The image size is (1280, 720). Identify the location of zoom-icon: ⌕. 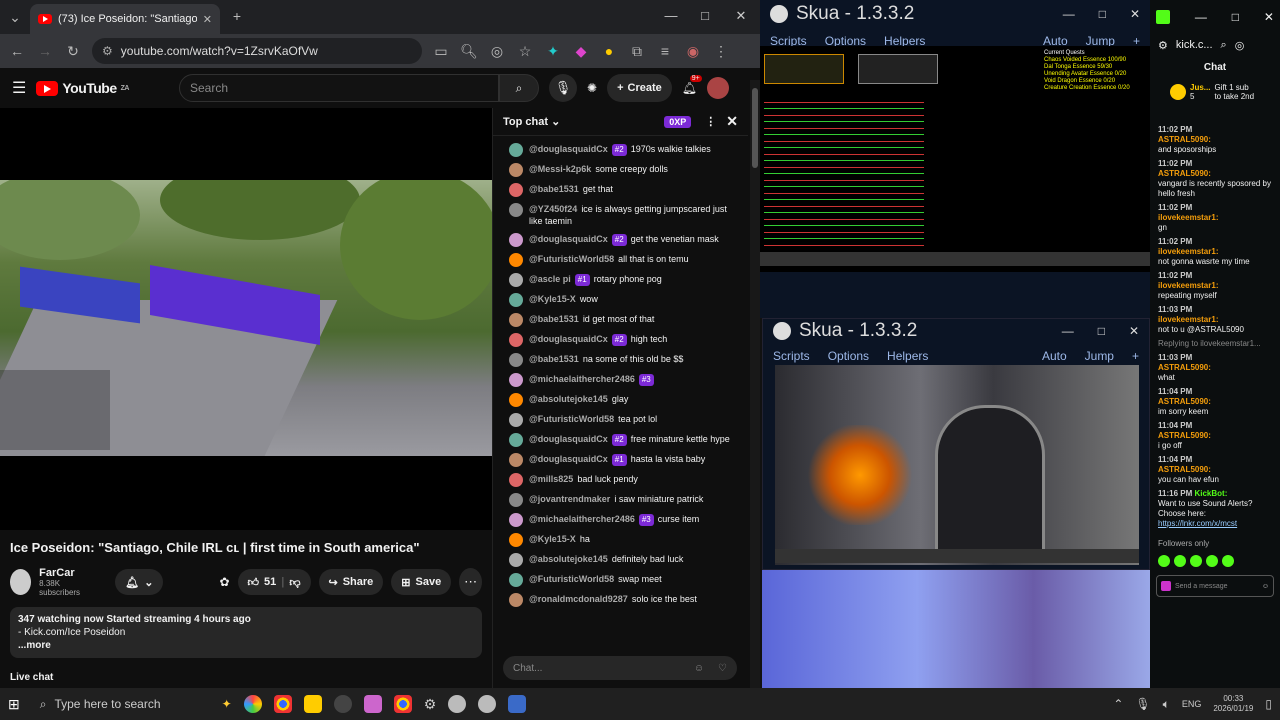
(1224, 45).